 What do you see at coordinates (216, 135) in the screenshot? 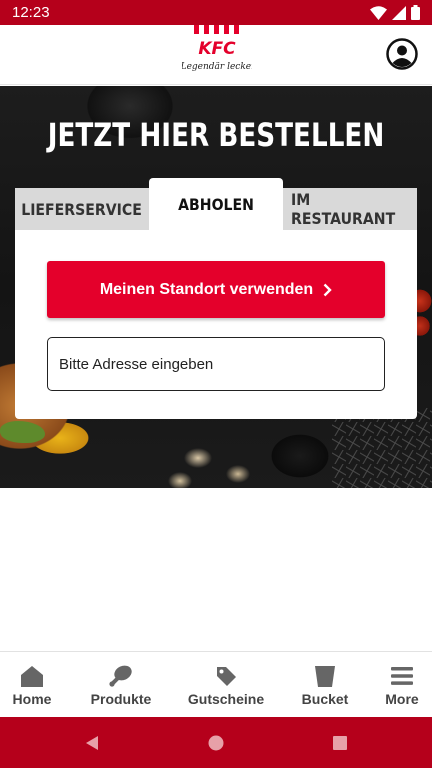
I see `hero-title: JETZT HIER BESTELLEN` at bounding box center [216, 135].